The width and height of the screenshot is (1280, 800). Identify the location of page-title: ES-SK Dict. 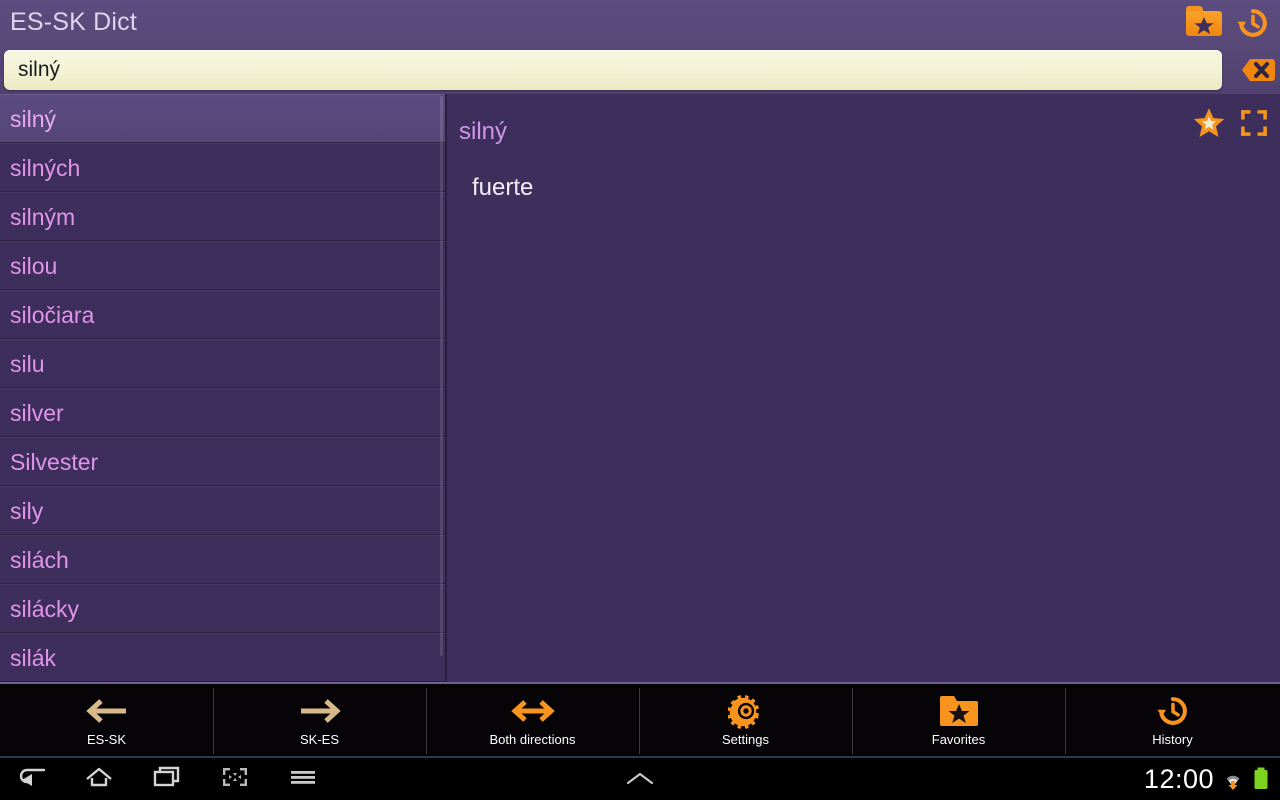
(74, 22).